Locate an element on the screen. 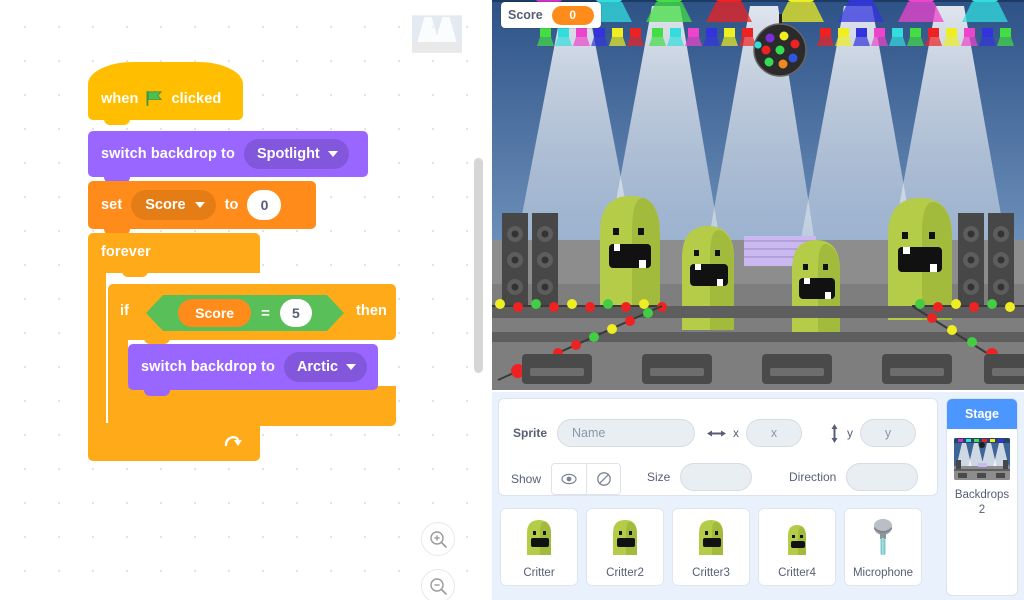  hat-block-content: when clicked is located at coordinates (161, 98).